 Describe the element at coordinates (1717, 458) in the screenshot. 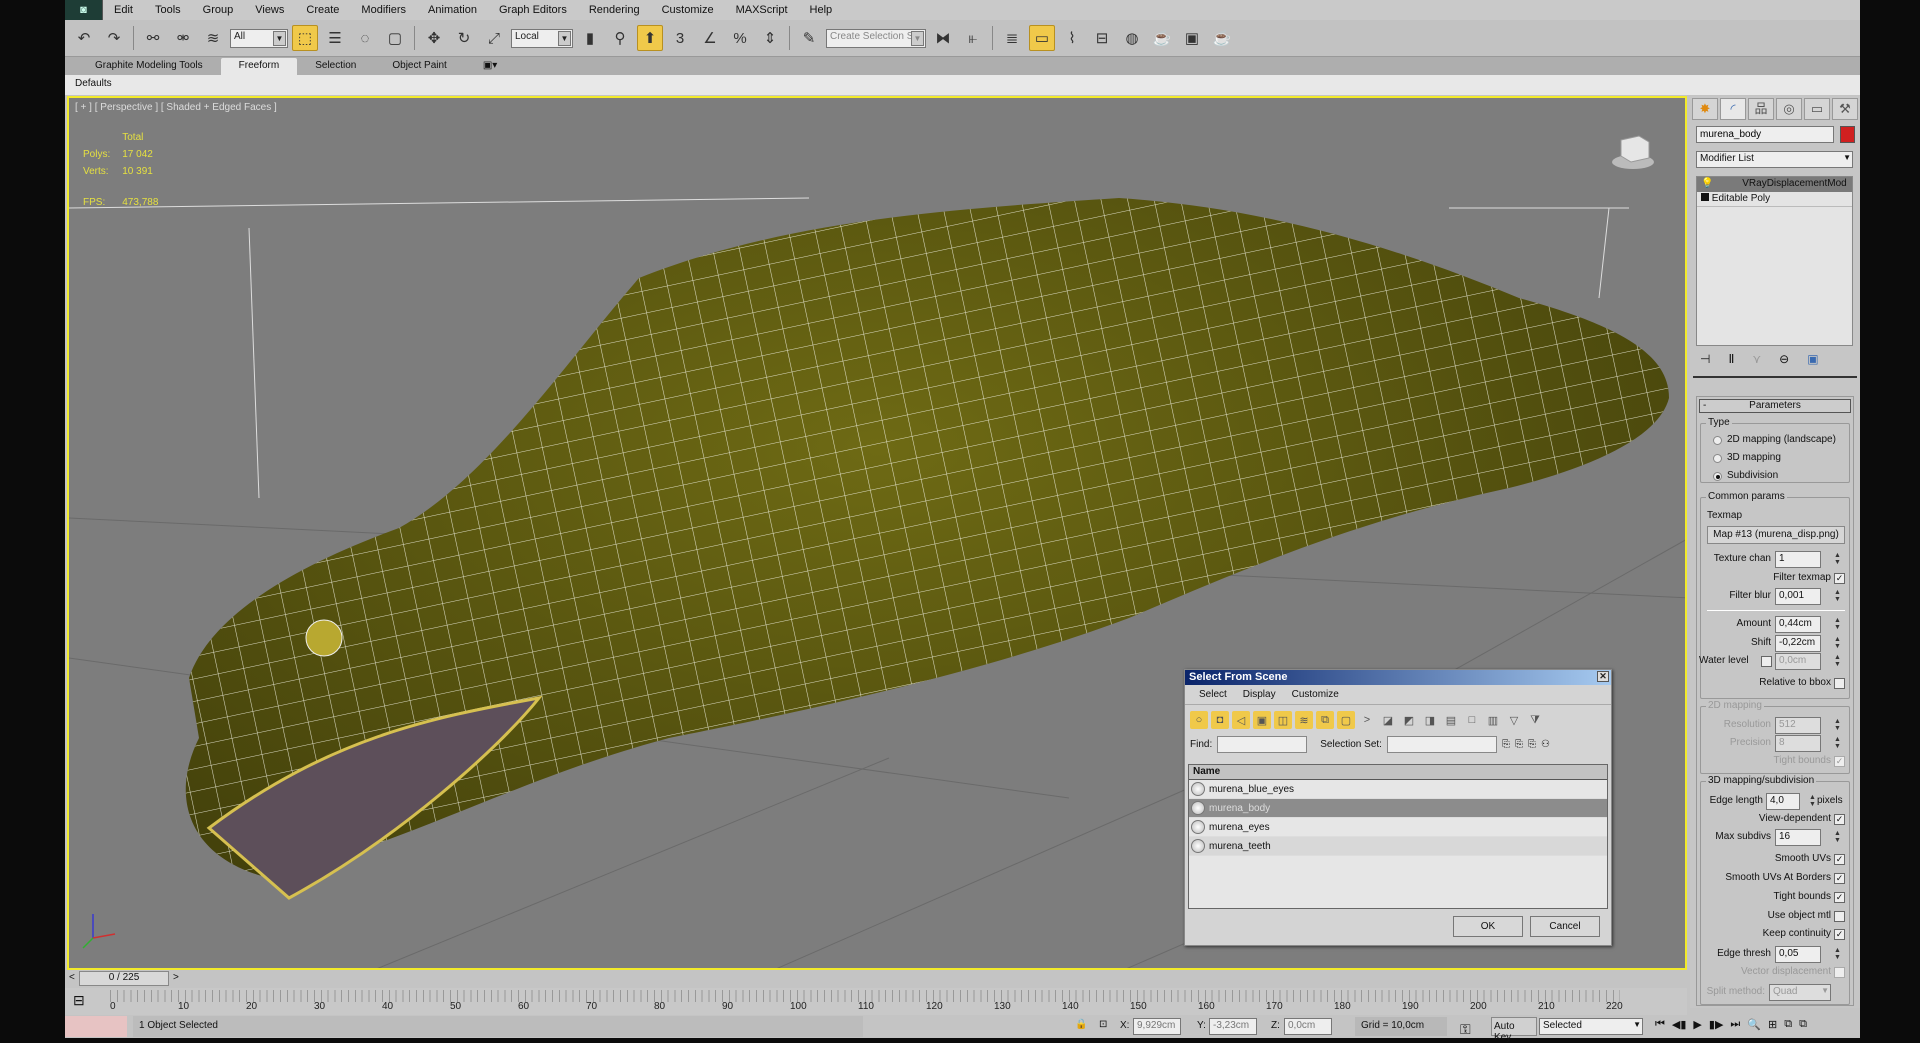

I see `radio-3d-mapping` at that location.